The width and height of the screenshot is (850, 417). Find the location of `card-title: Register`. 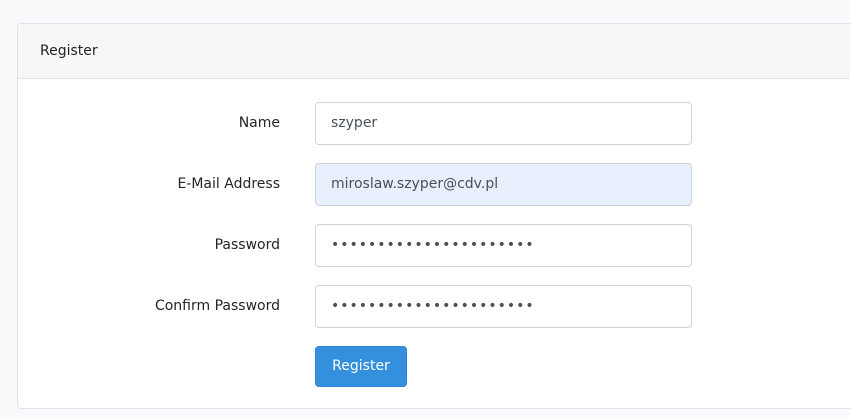

card-title: Register is located at coordinates (69, 51).